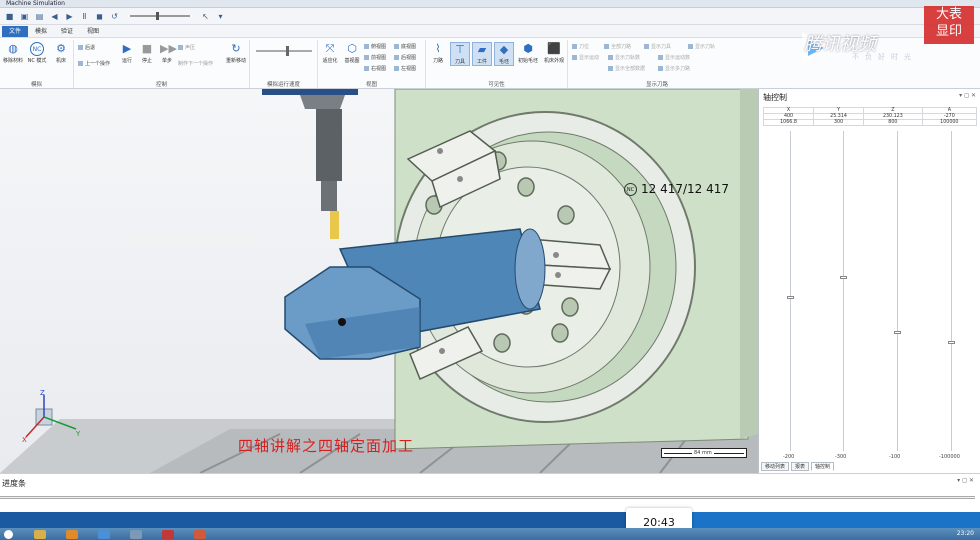 The image size is (980, 540). I want to click on initial-stock-button: ⬢ 初始毛坯, so click(528, 53).